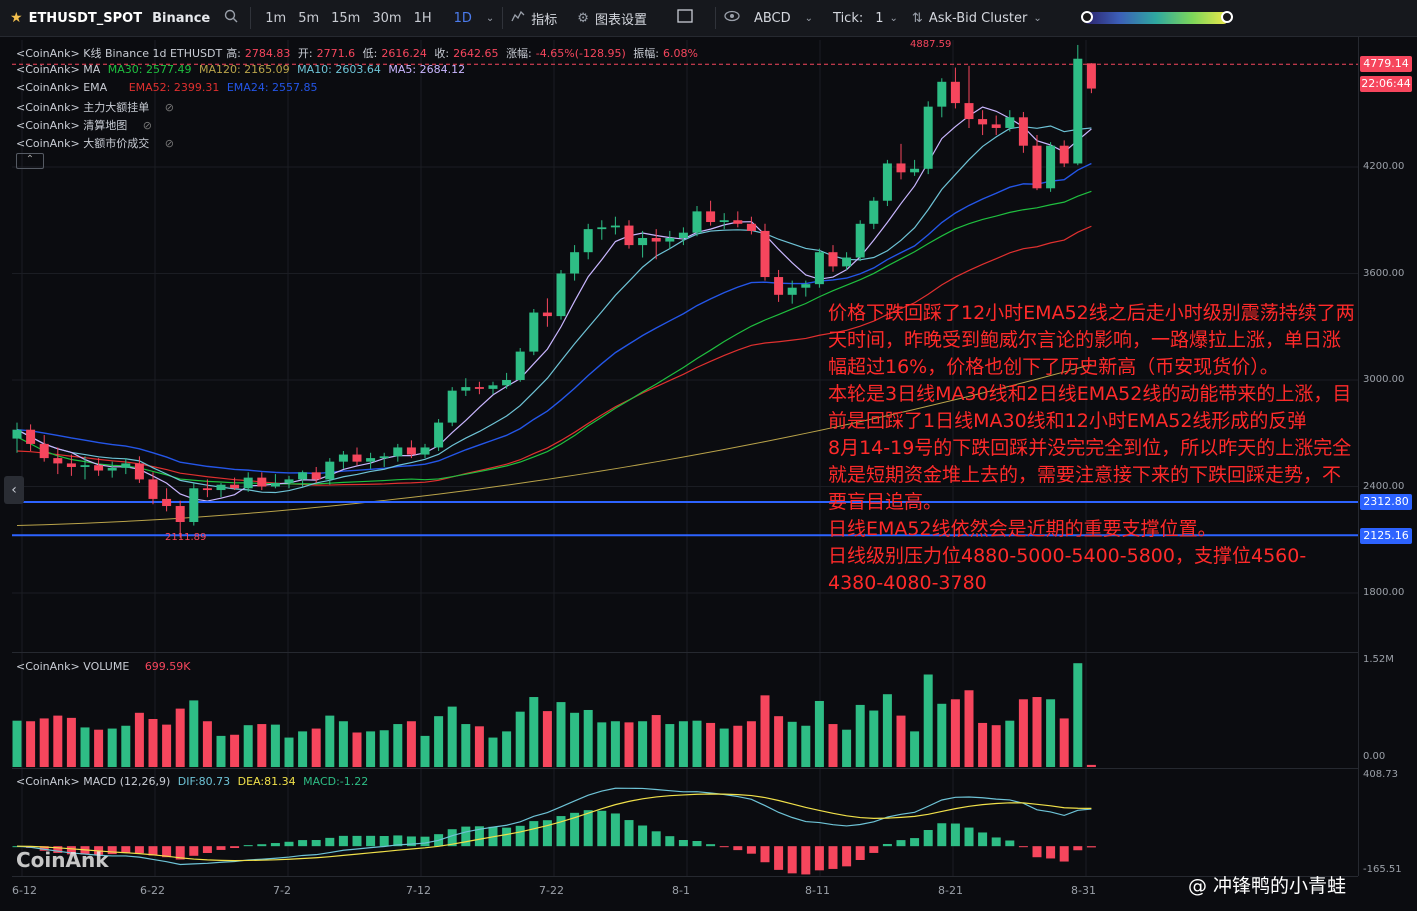 The height and width of the screenshot is (911, 1417). I want to click on slider-knob-right, so click(1227, 17).